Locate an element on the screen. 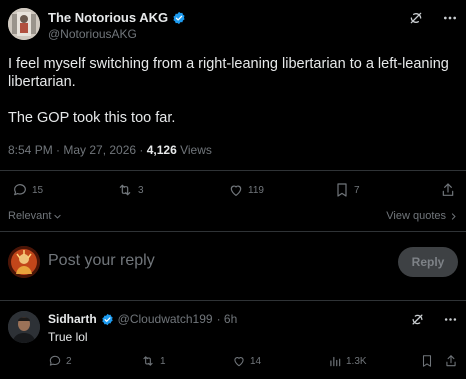  repost-count: 3 is located at coordinates (141, 190).